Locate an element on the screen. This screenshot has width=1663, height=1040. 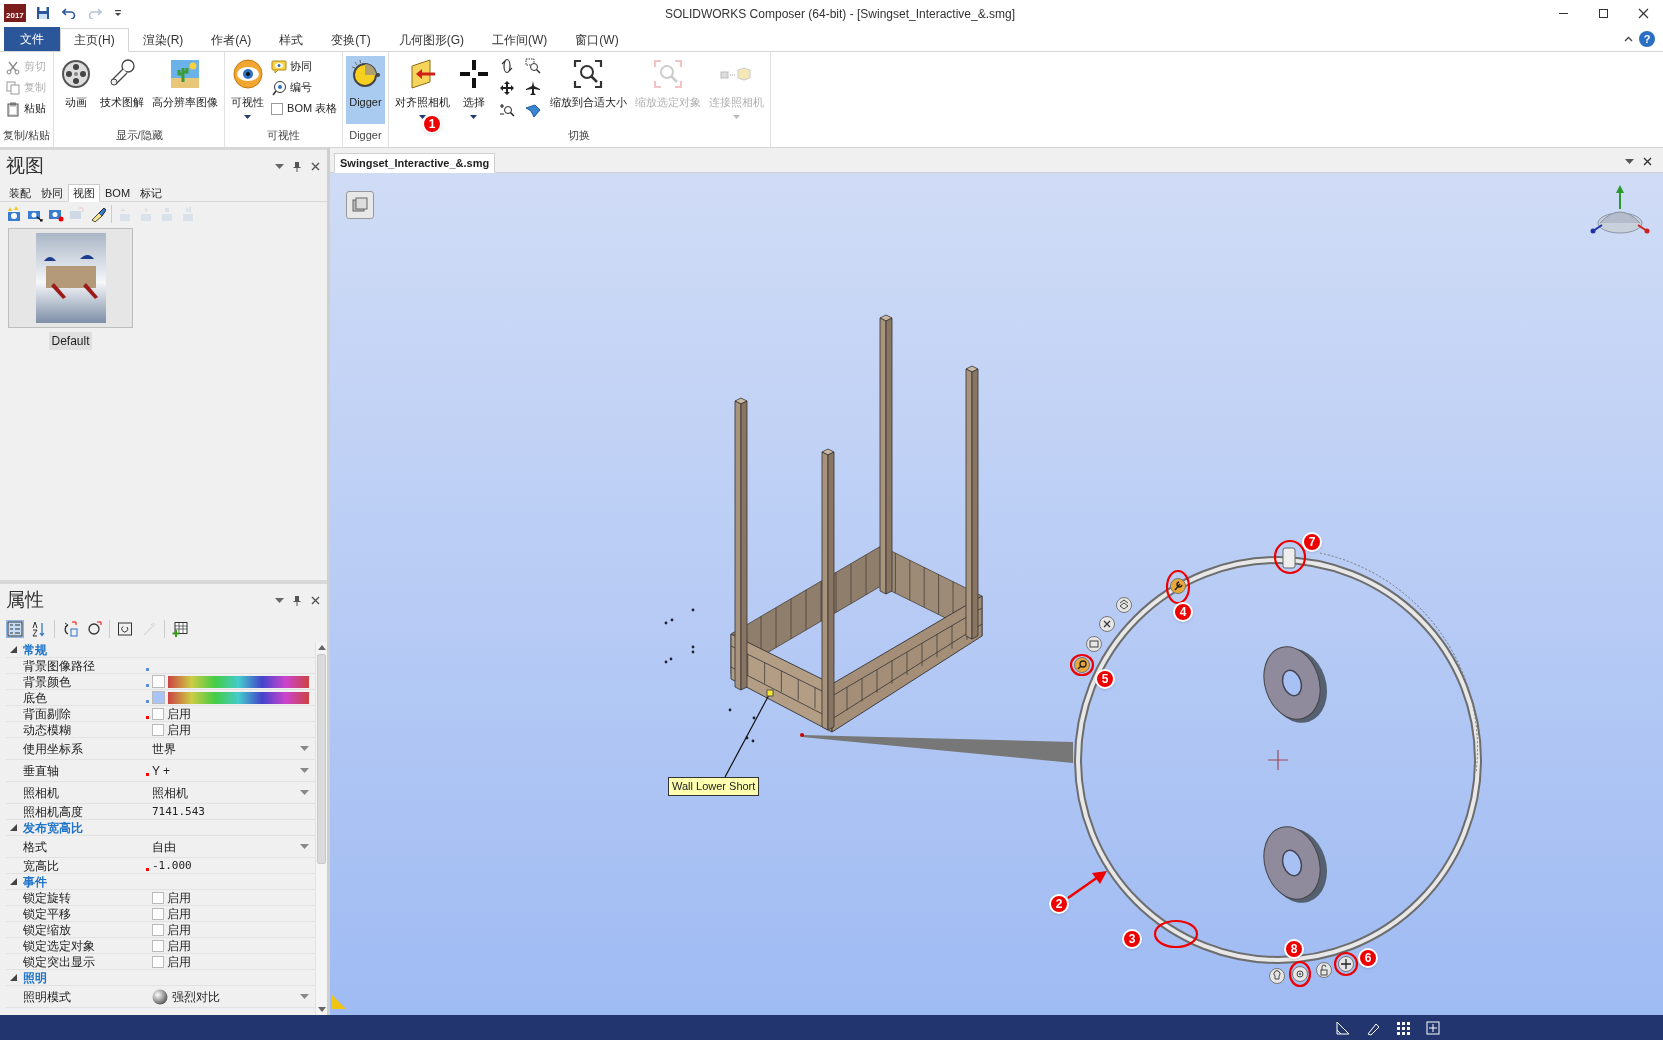
ribbon-button: 高分辨率图像 is located at coordinates (185, 90).